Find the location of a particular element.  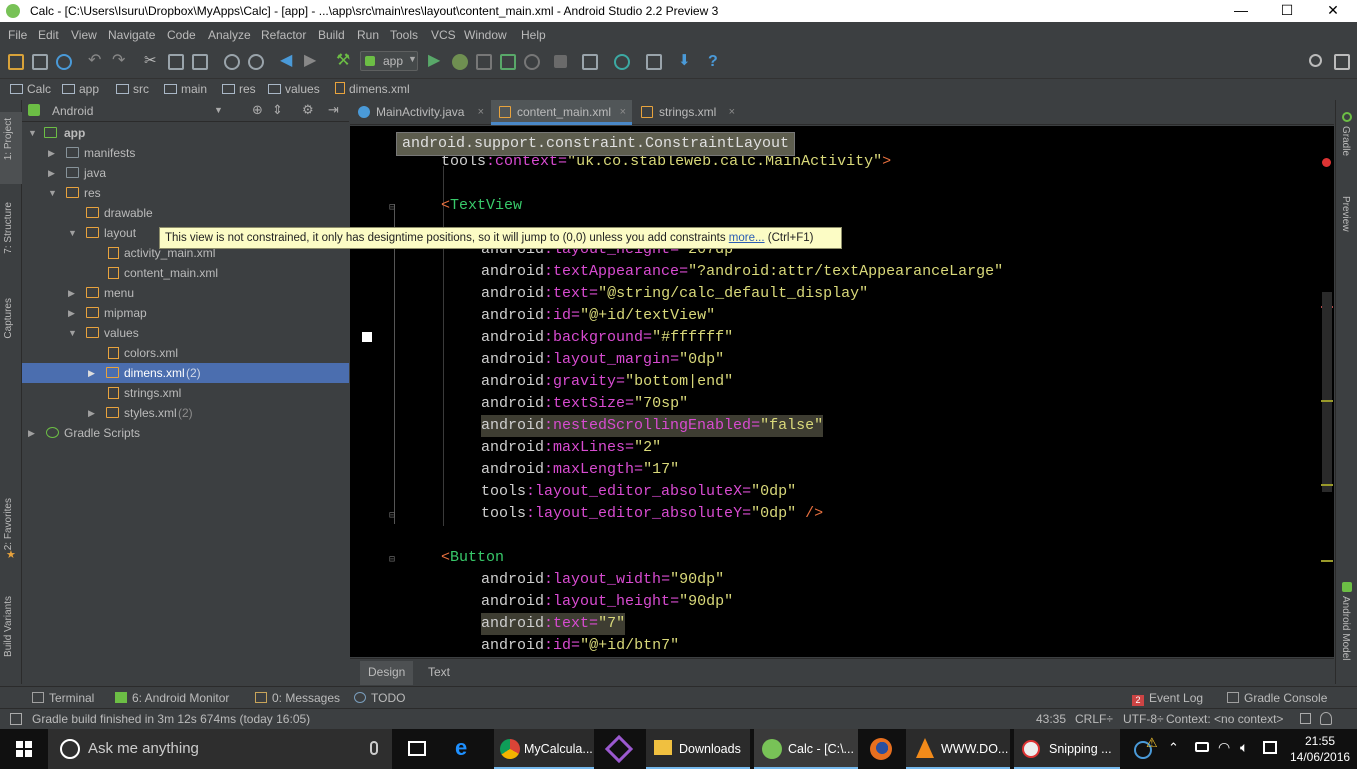

tool-strip-structure: 7: Structure is located at coordinates (8, 228).